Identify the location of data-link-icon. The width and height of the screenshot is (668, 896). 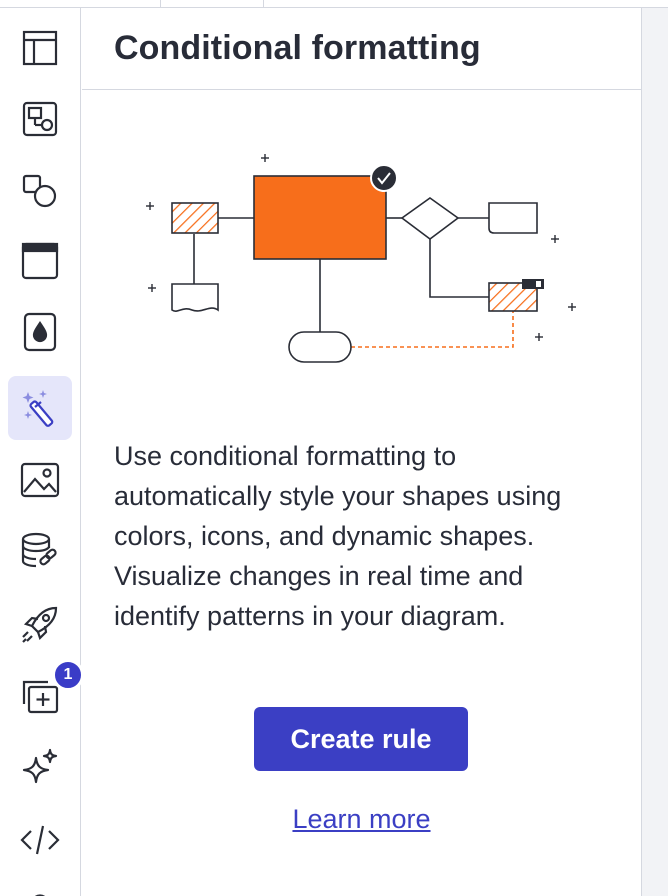
(40, 552).